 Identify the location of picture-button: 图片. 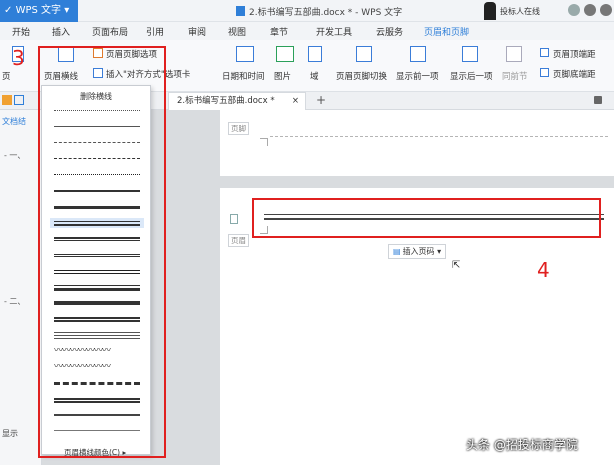
(282, 76).